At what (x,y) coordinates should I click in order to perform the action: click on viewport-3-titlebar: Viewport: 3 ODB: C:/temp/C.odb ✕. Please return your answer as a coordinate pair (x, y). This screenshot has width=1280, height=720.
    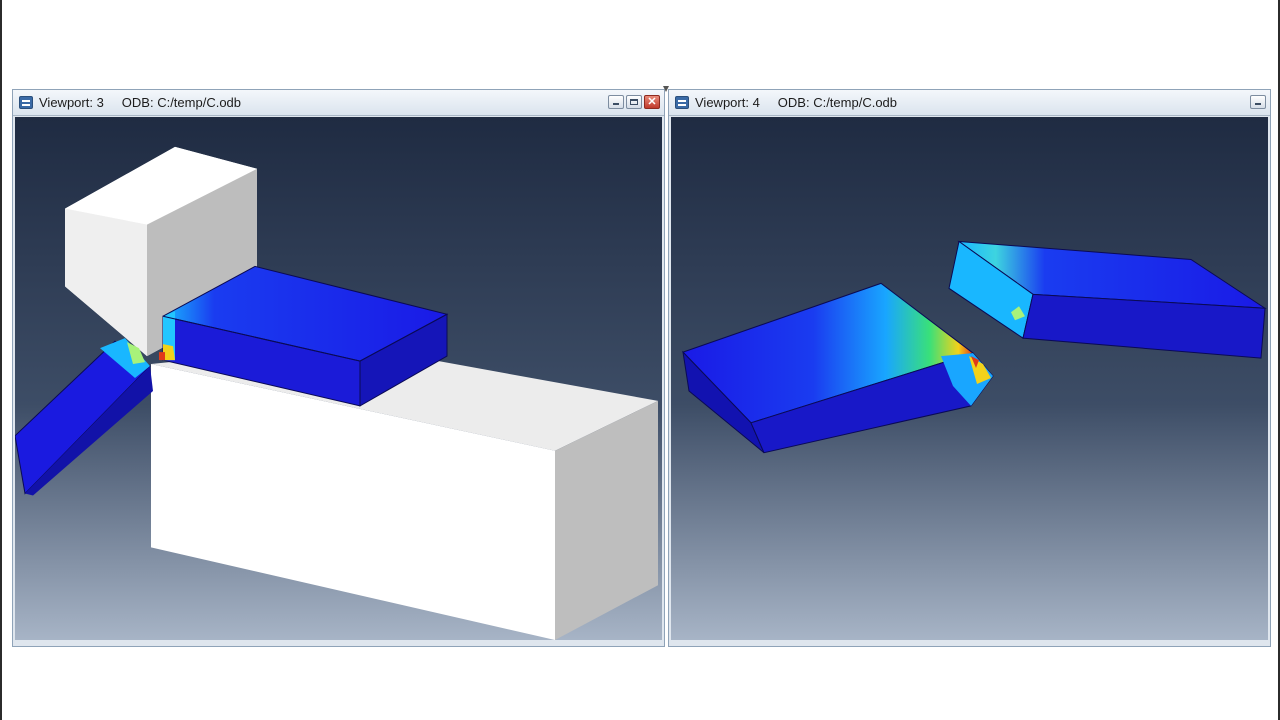
    Looking at the image, I should click on (338, 103).